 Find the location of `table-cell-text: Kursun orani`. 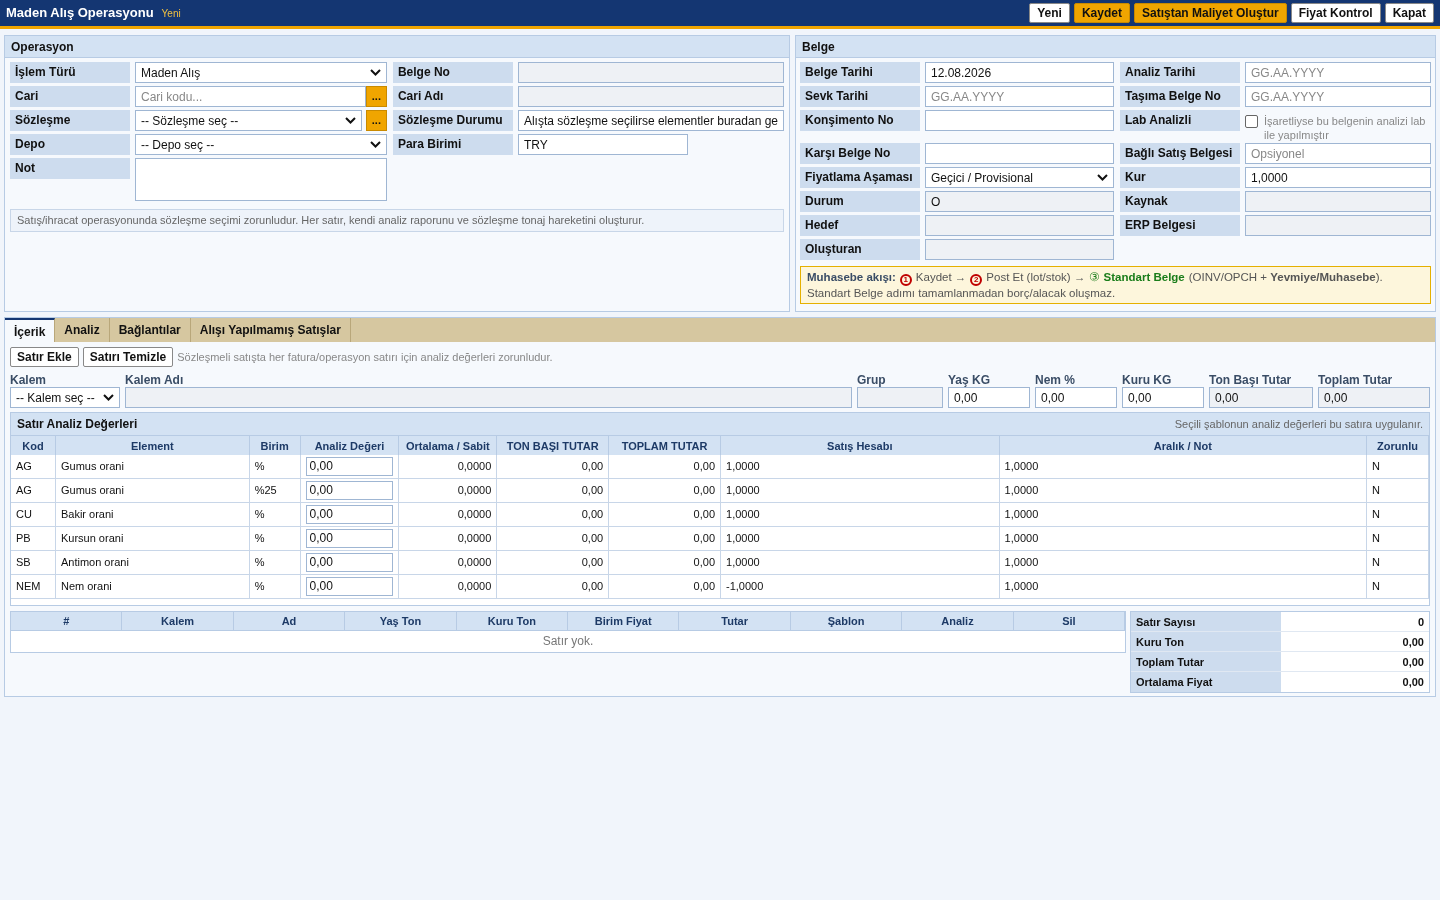

table-cell-text: Kursun orani is located at coordinates (92, 539).